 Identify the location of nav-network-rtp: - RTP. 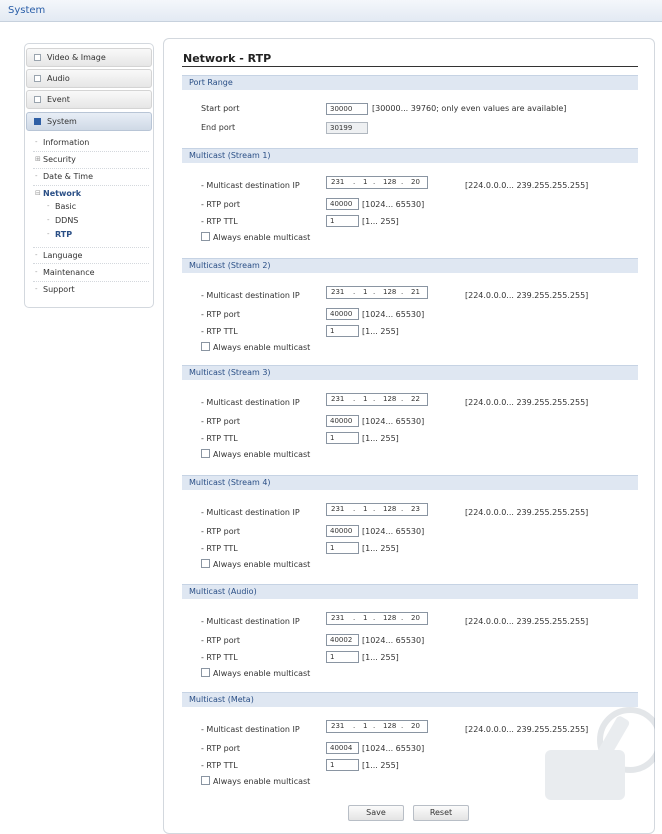
(97, 235).